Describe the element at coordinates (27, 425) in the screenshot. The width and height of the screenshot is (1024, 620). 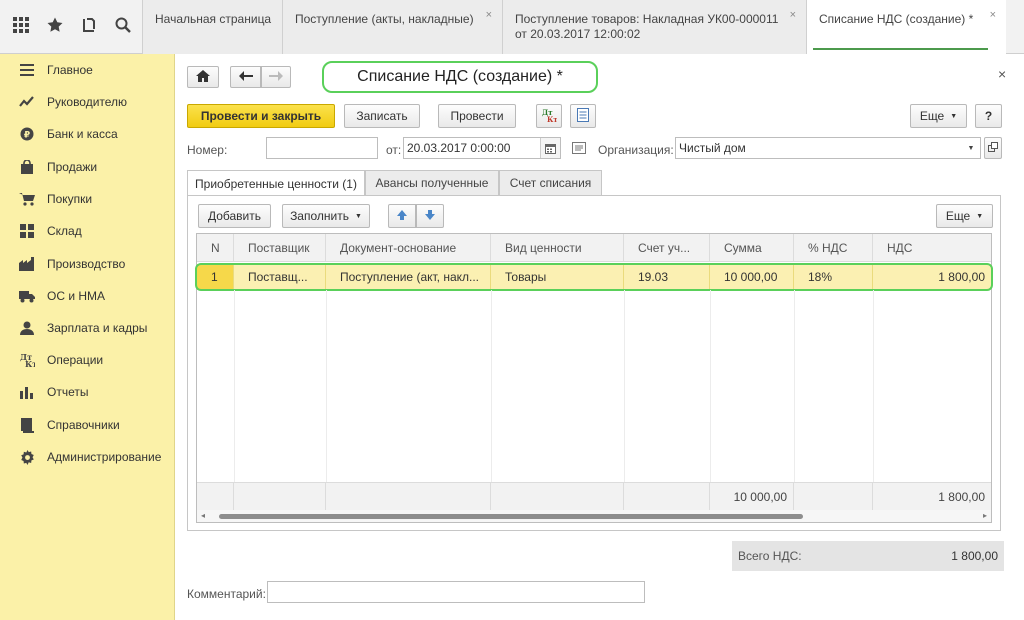
I see `book-icon` at that location.